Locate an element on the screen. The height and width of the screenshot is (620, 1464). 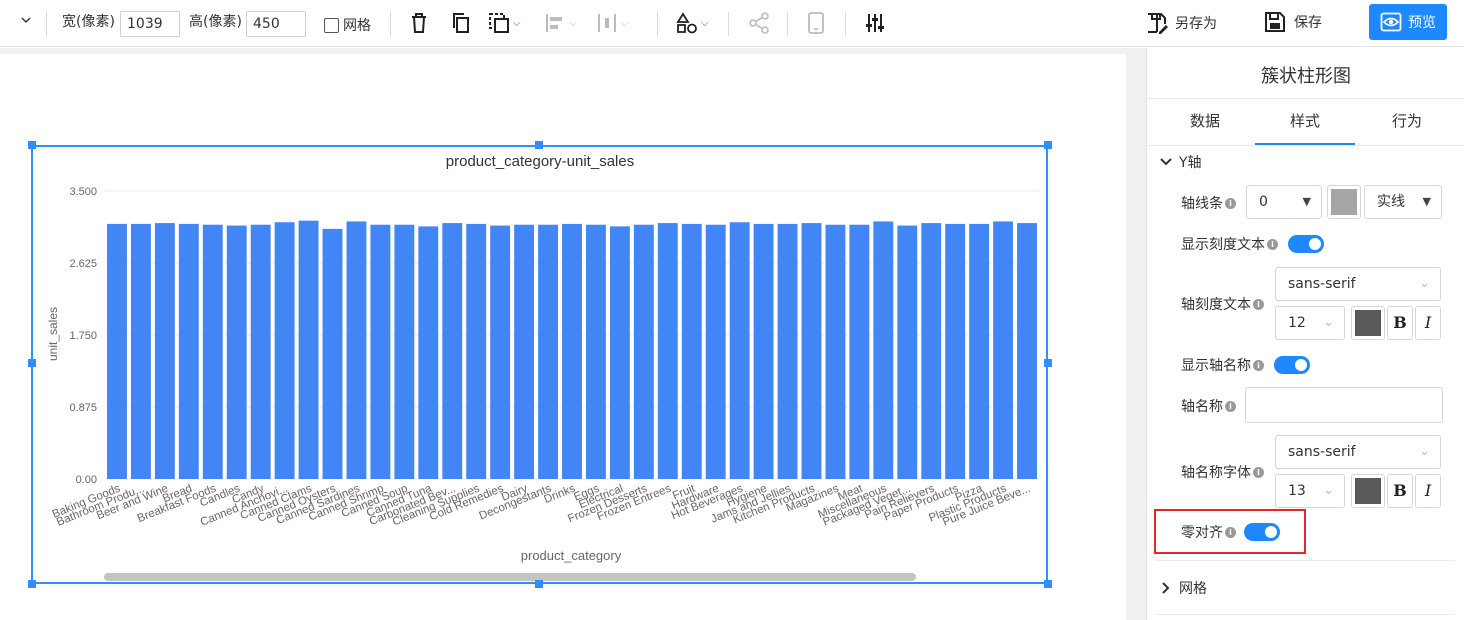
resize-handle-bottom-left is located at coordinates (32, 584).